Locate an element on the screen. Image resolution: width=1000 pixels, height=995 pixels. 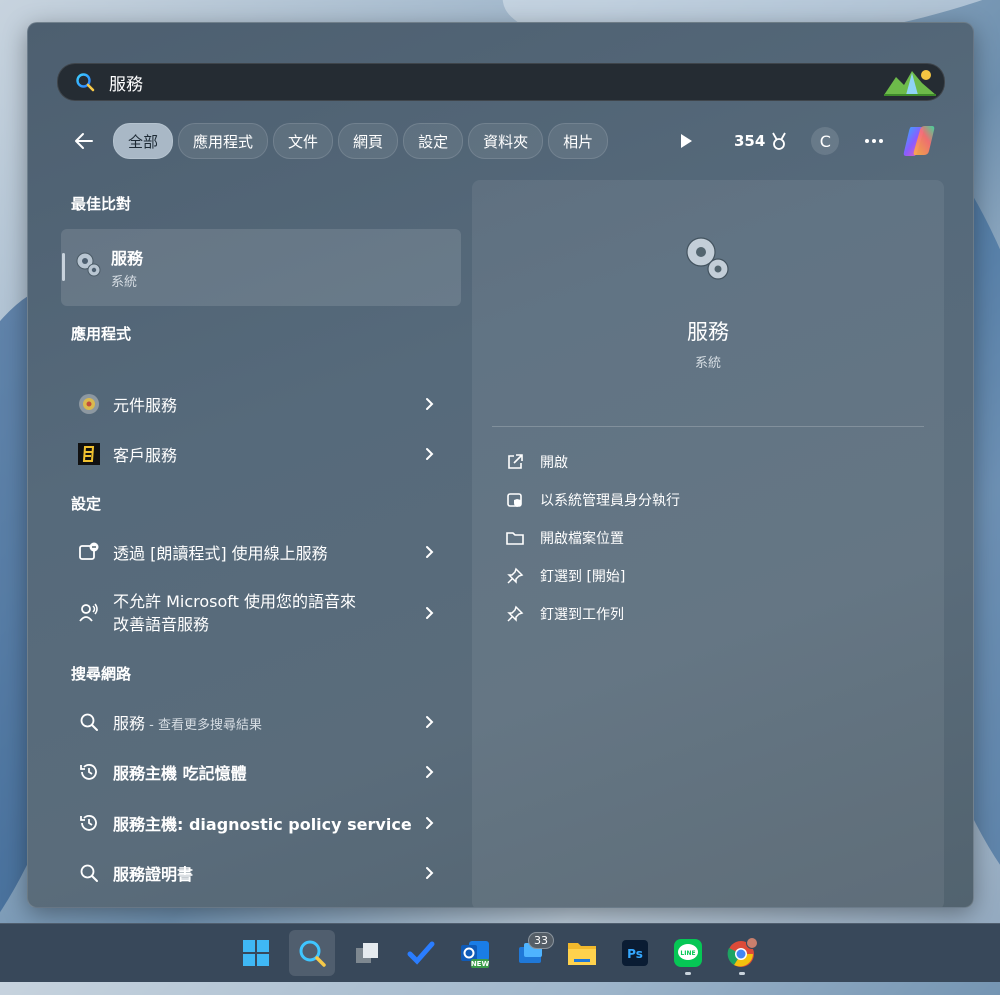
narrator-icon is located at coordinates (89, 552).